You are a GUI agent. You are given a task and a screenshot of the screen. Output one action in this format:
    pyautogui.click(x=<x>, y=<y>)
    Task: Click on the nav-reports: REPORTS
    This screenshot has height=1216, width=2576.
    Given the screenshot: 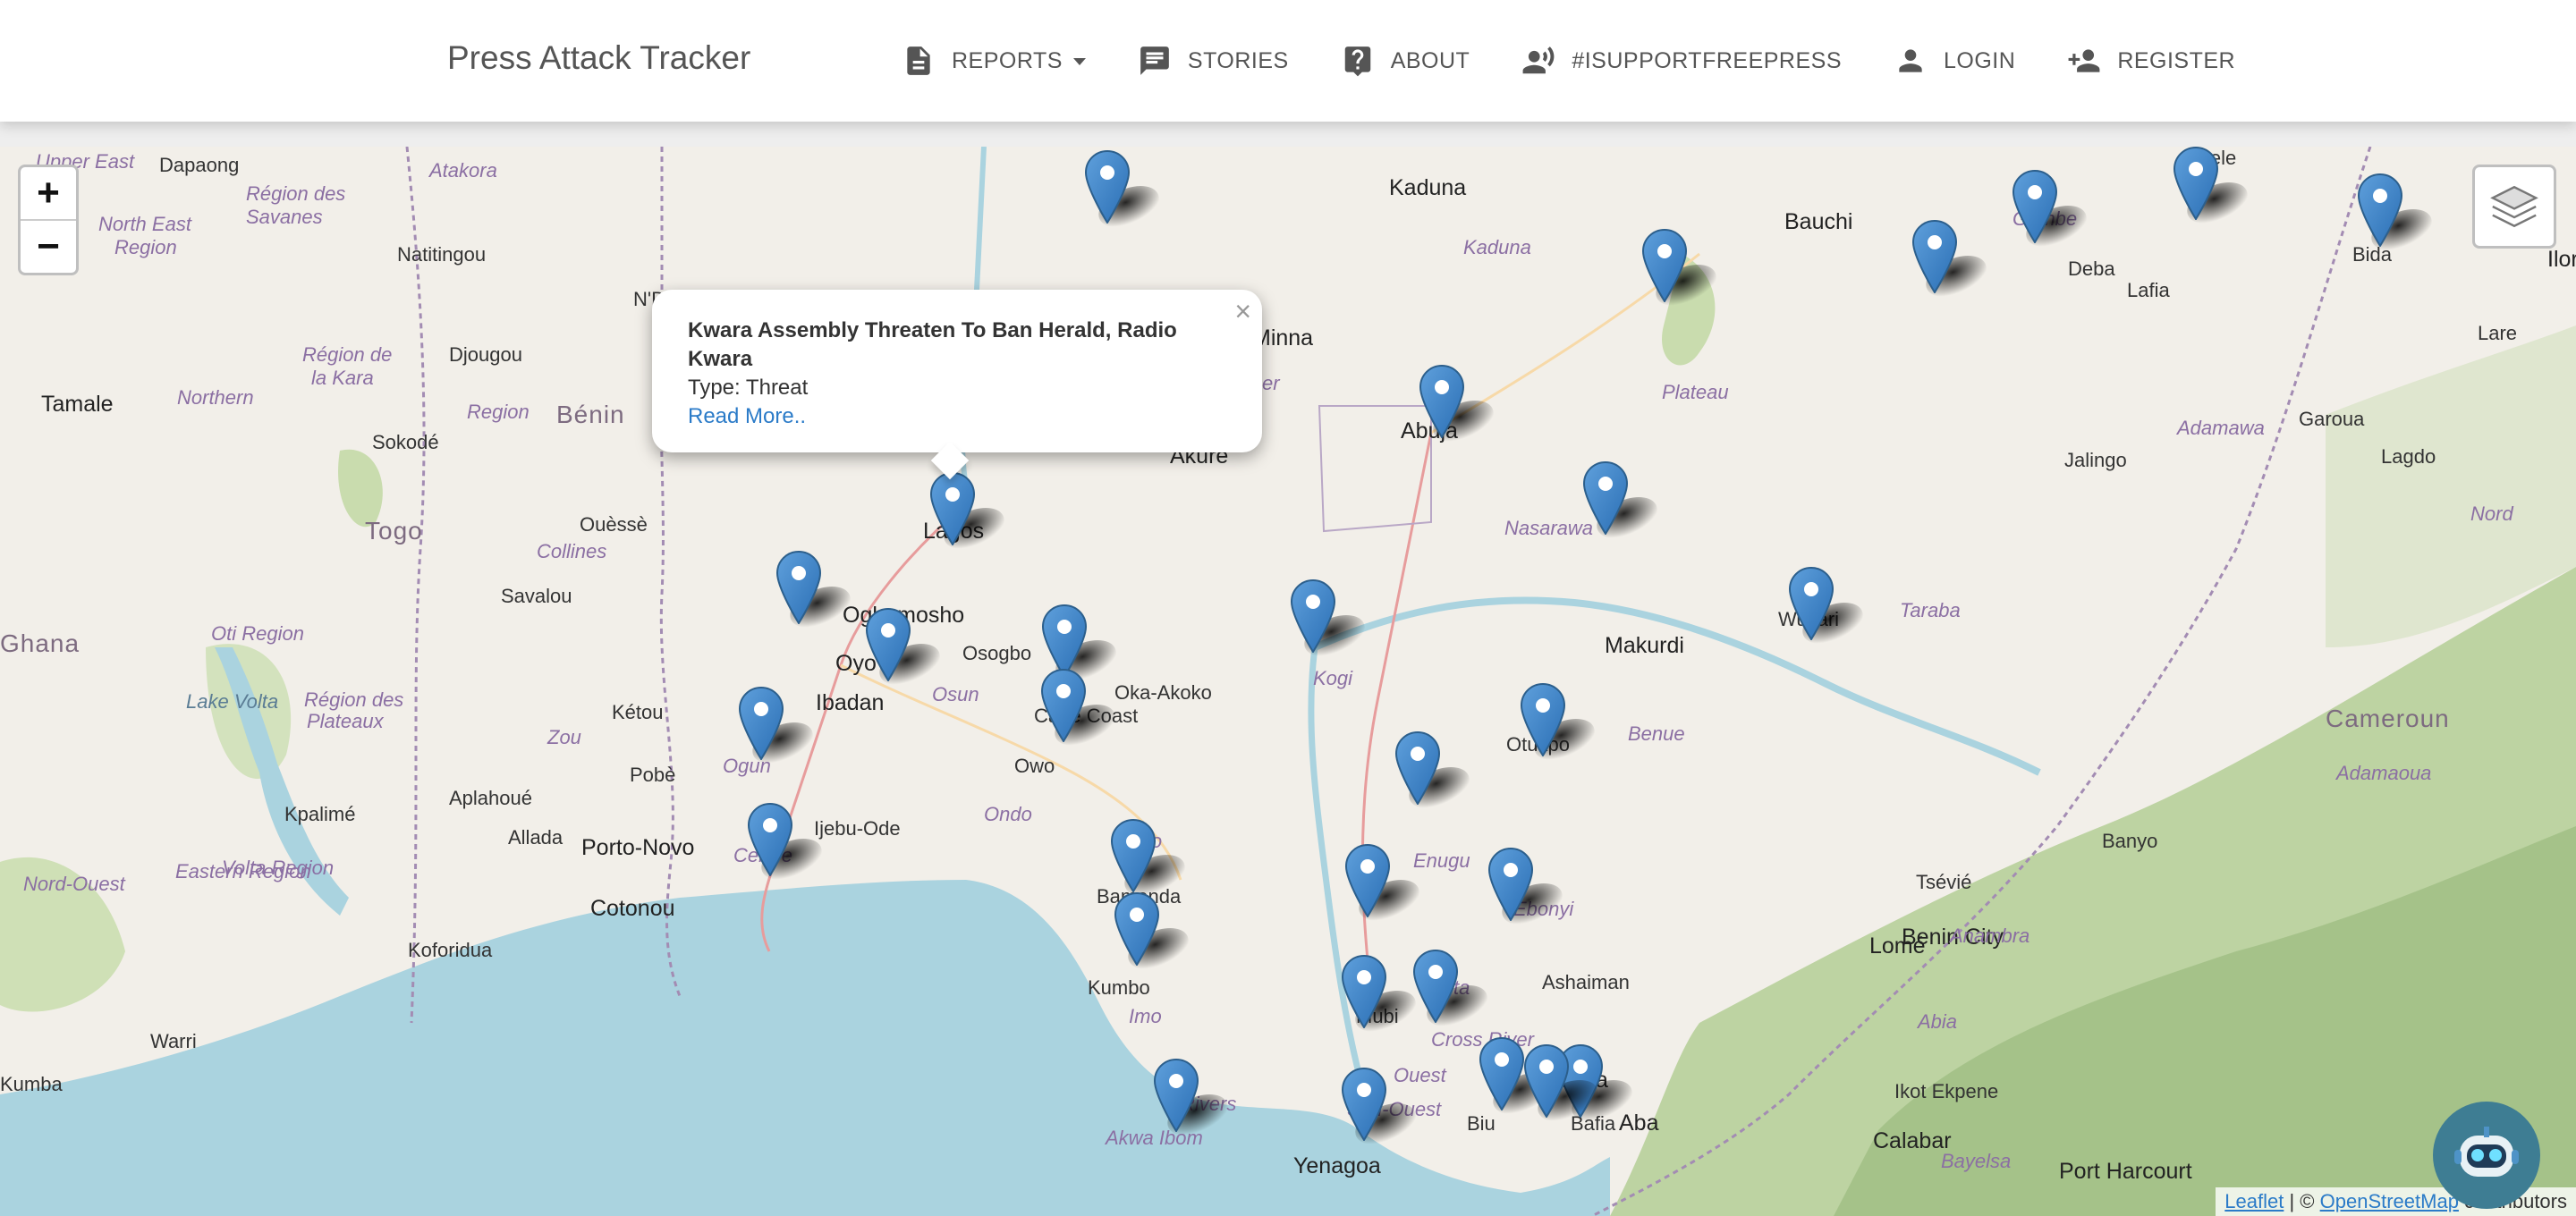 What is the action you would take?
    pyautogui.click(x=994, y=61)
    